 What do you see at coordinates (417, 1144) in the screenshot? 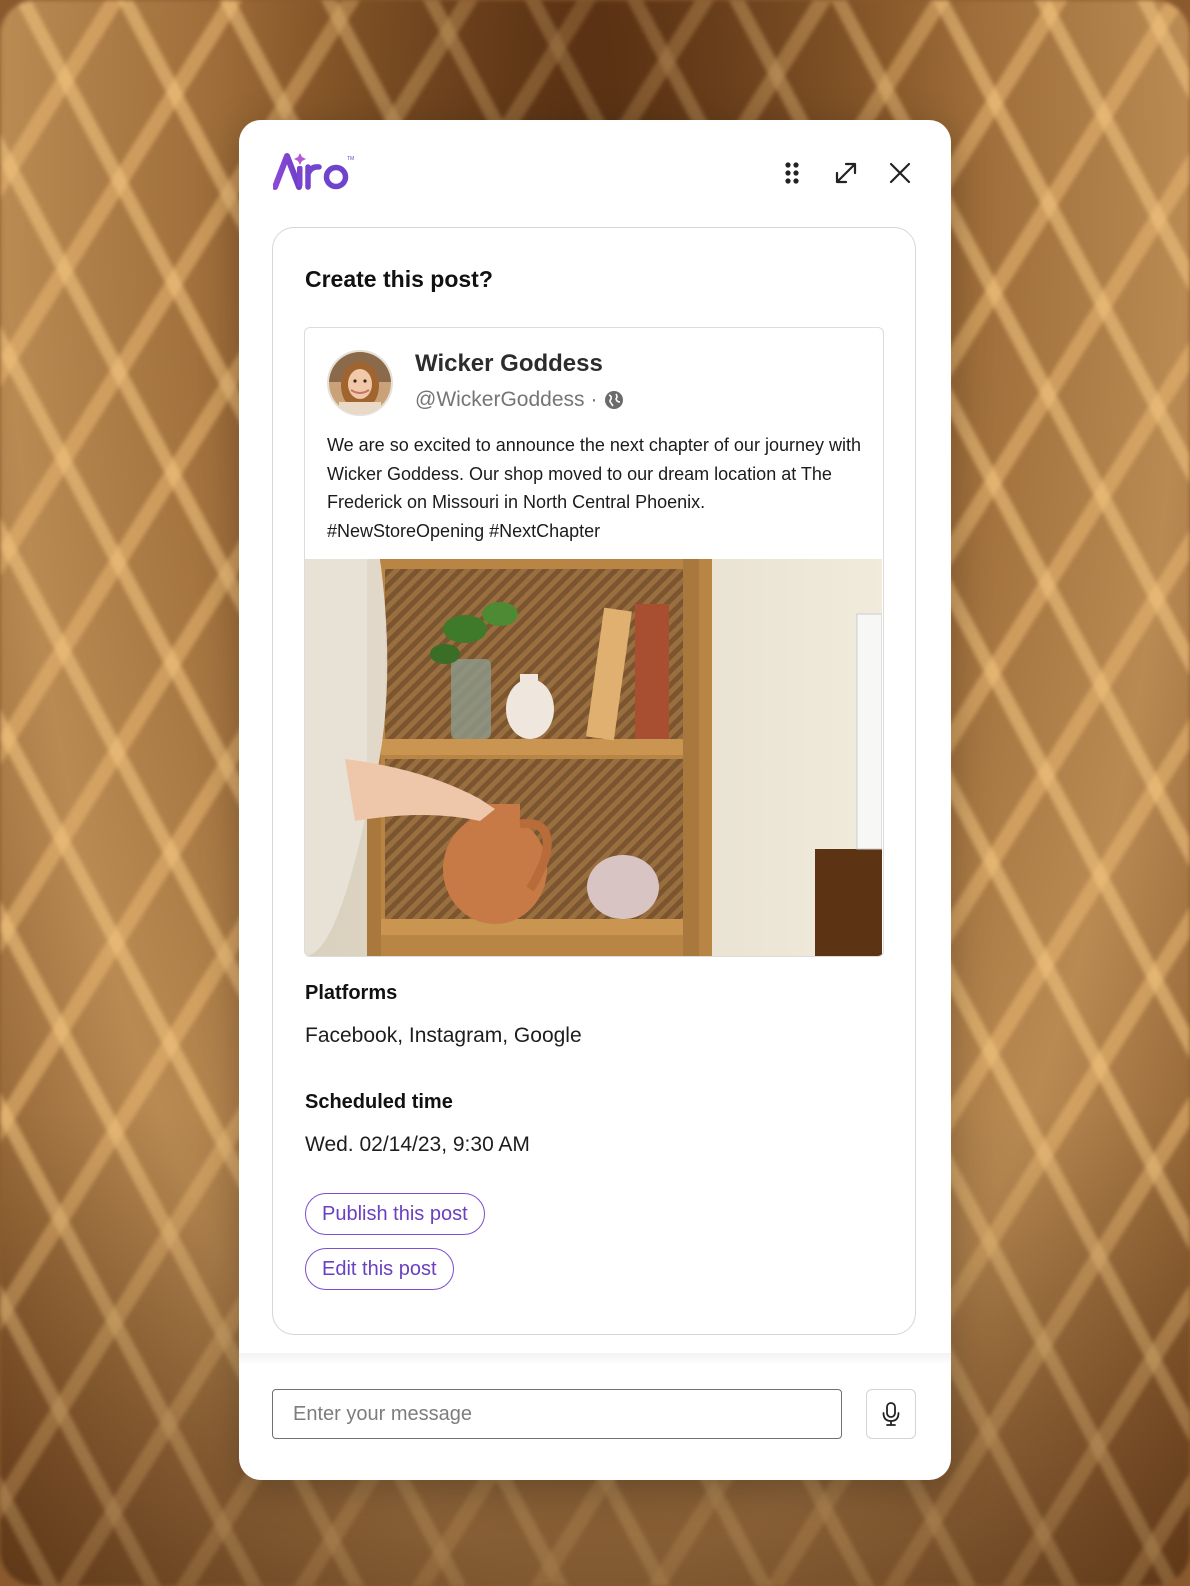
I see `scheduled-time-value: Wed. 02/14/23, 9:30 AM` at bounding box center [417, 1144].